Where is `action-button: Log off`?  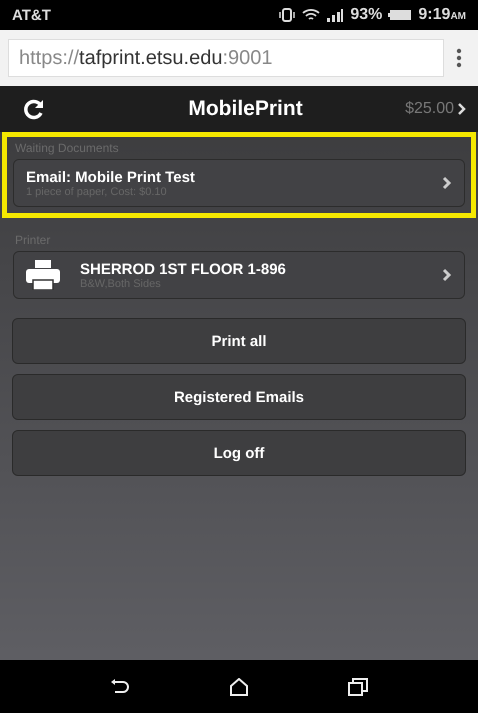
action-button: Log off is located at coordinates (239, 453).